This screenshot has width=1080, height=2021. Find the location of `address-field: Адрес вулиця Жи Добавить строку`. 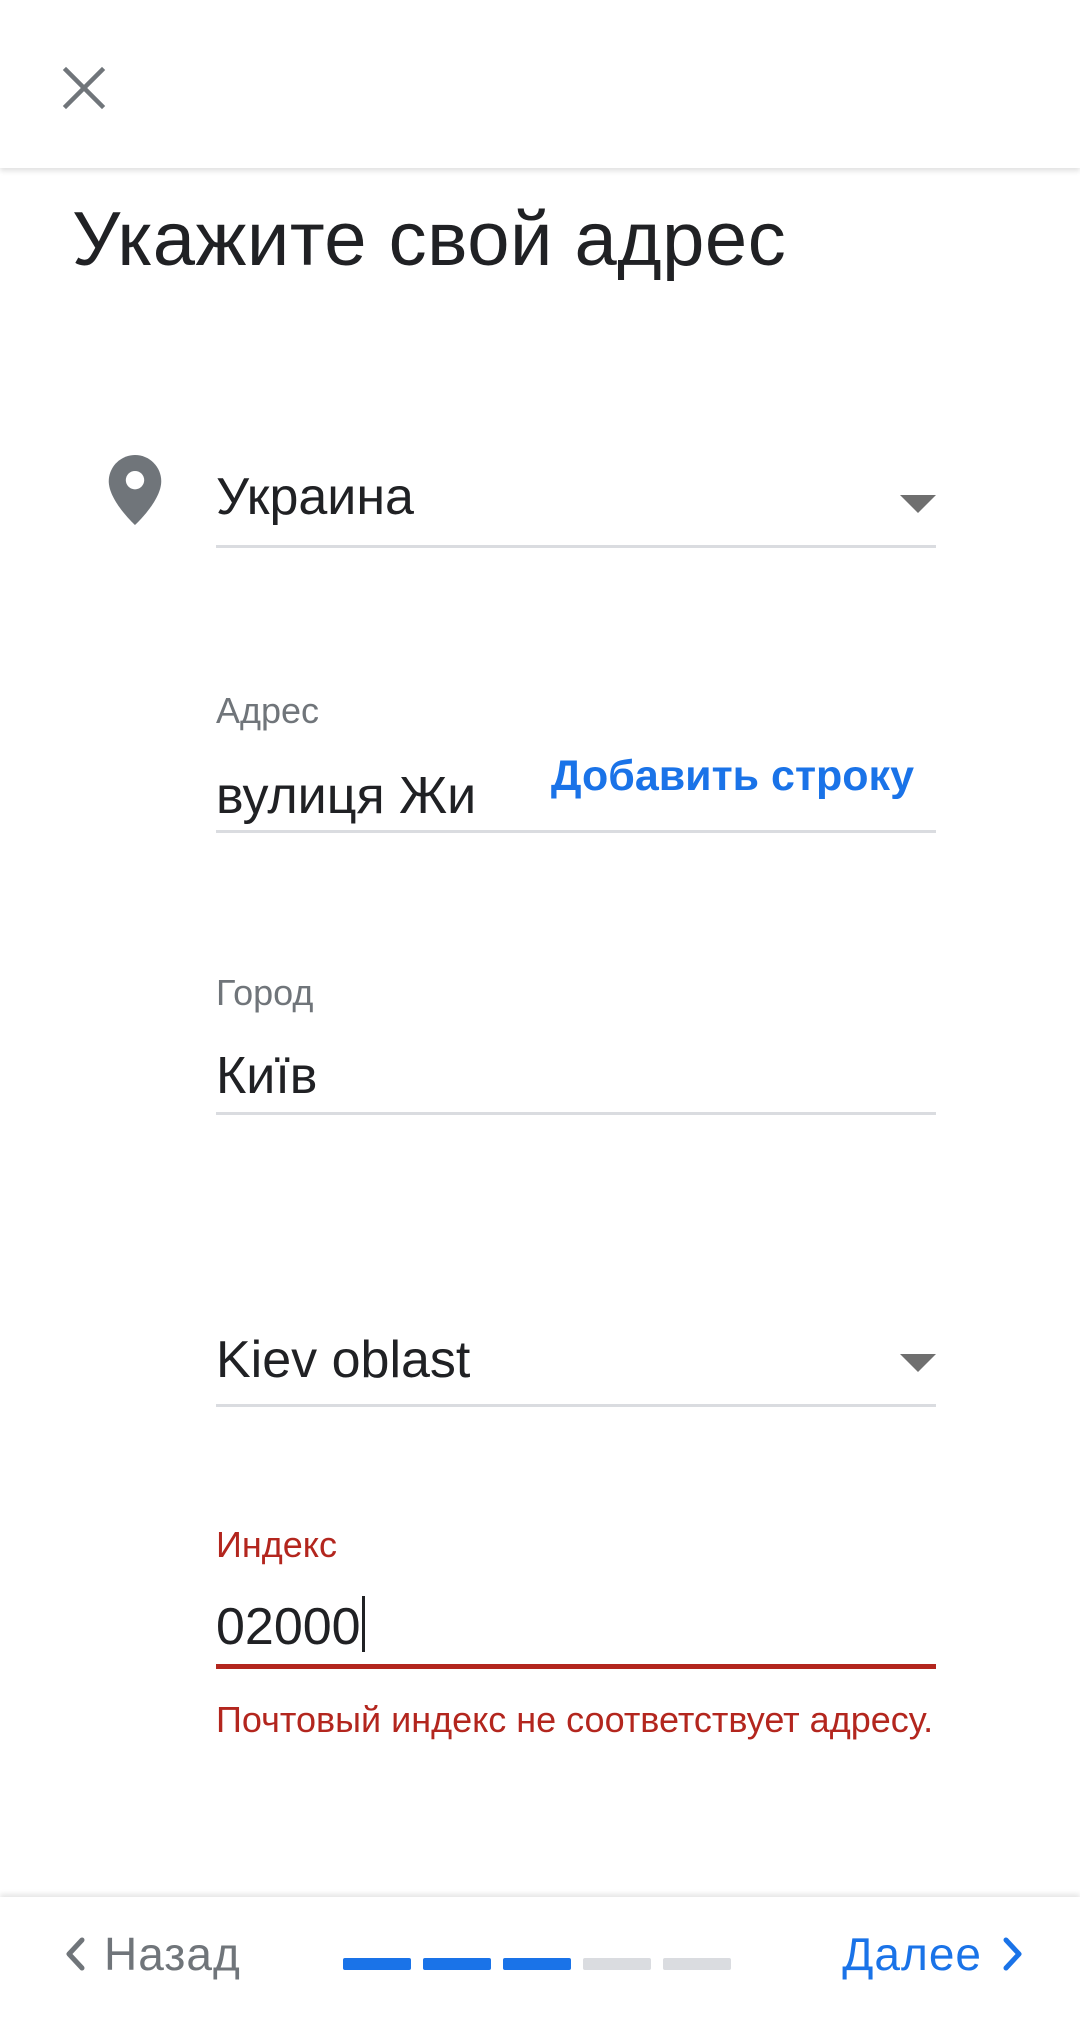

address-field: Адрес вулиця Жи Добавить строку is located at coordinates (576, 762).